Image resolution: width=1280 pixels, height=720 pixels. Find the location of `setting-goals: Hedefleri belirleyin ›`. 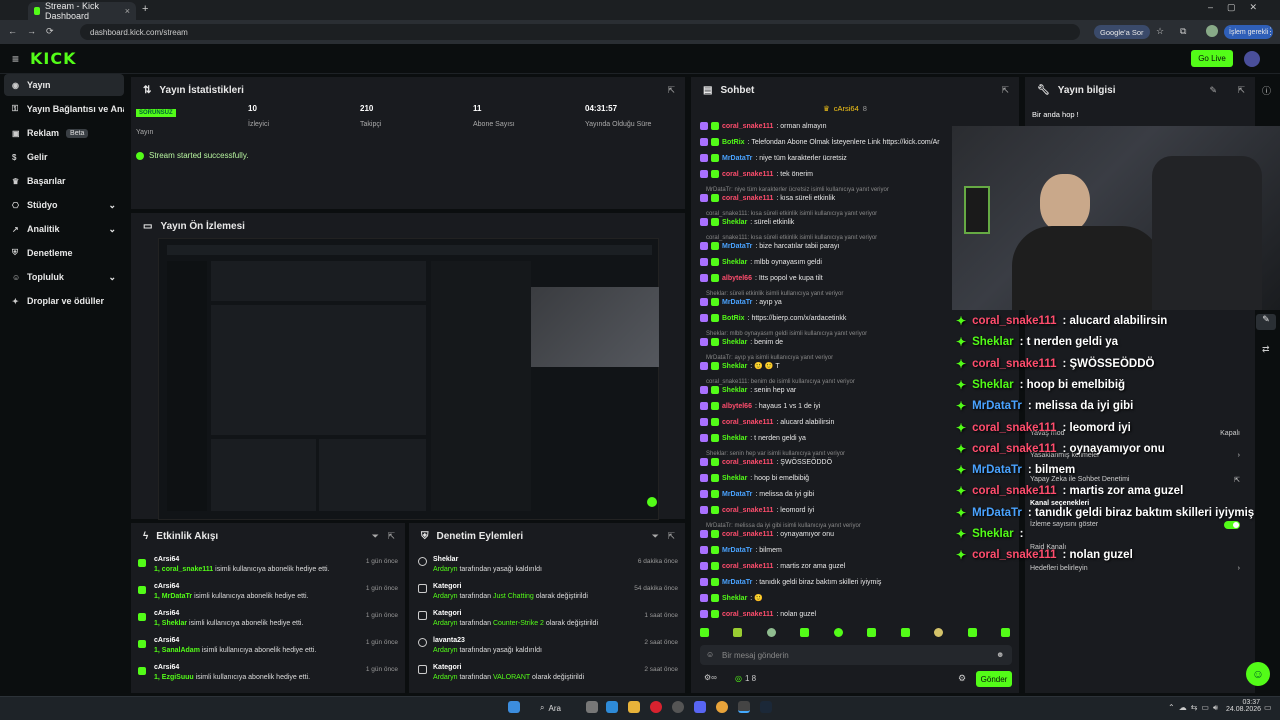

setting-goals: Hedefleri belirleyin › is located at coordinates (1135, 568).